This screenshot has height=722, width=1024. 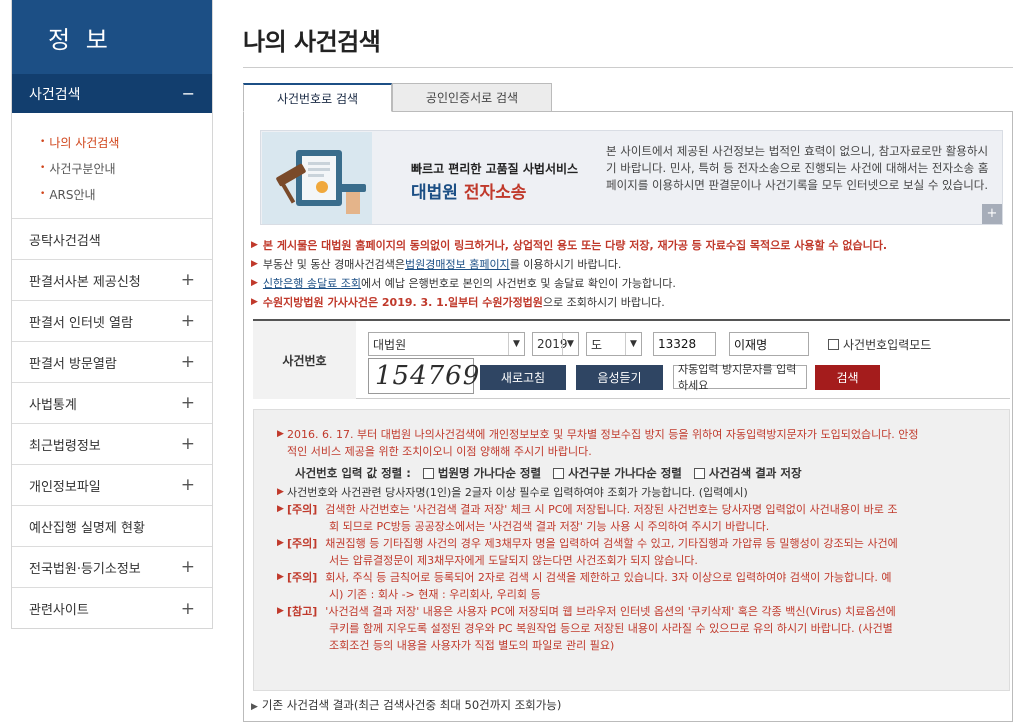 What do you see at coordinates (112, 526) in the screenshot?
I see `sidebar-item-budget: 예산집행 실명제 현황` at bounding box center [112, 526].